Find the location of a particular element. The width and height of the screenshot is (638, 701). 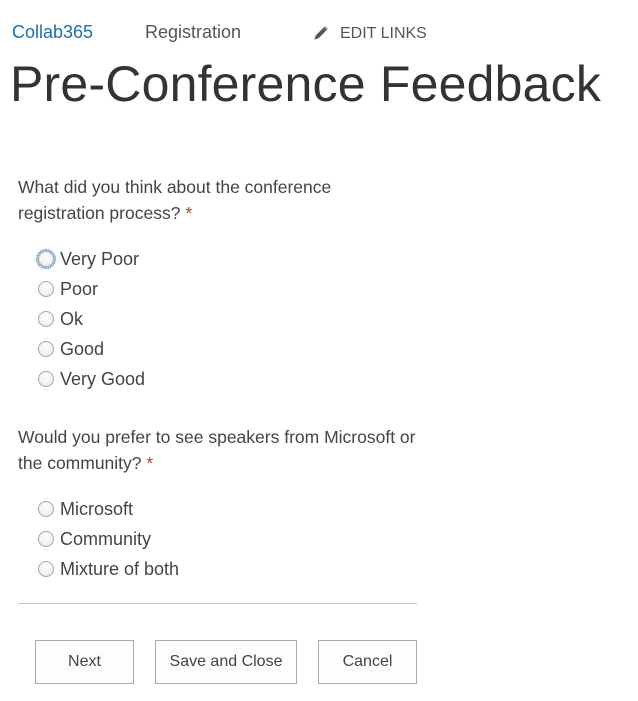

radio-label: Very Good is located at coordinates (103, 379).